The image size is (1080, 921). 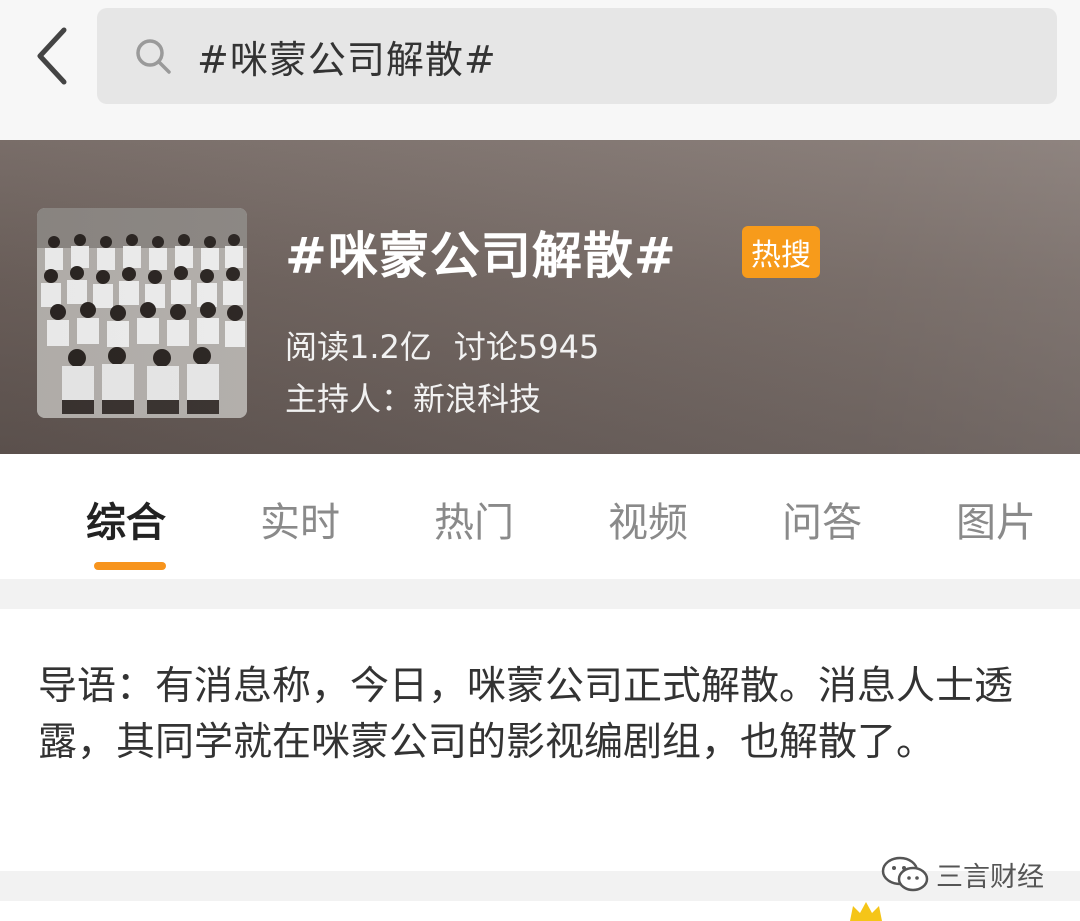 What do you see at coordinates (442, 345) in the screenshot?
I see `topic-stats: 阅读1.2亿 讨论5945` at bounding box center [442, 345].